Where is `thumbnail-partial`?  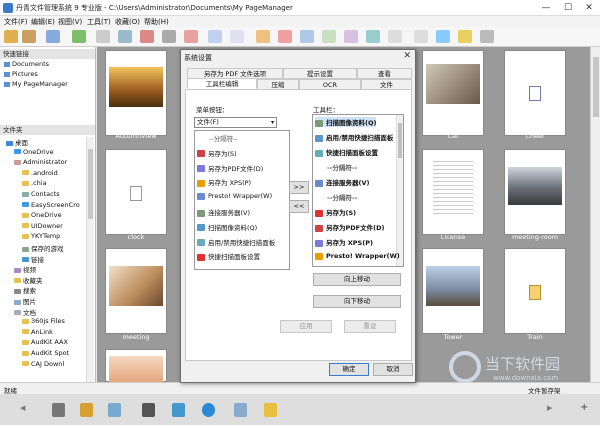 thumbnail-partial is located at coordinates (136, 365).